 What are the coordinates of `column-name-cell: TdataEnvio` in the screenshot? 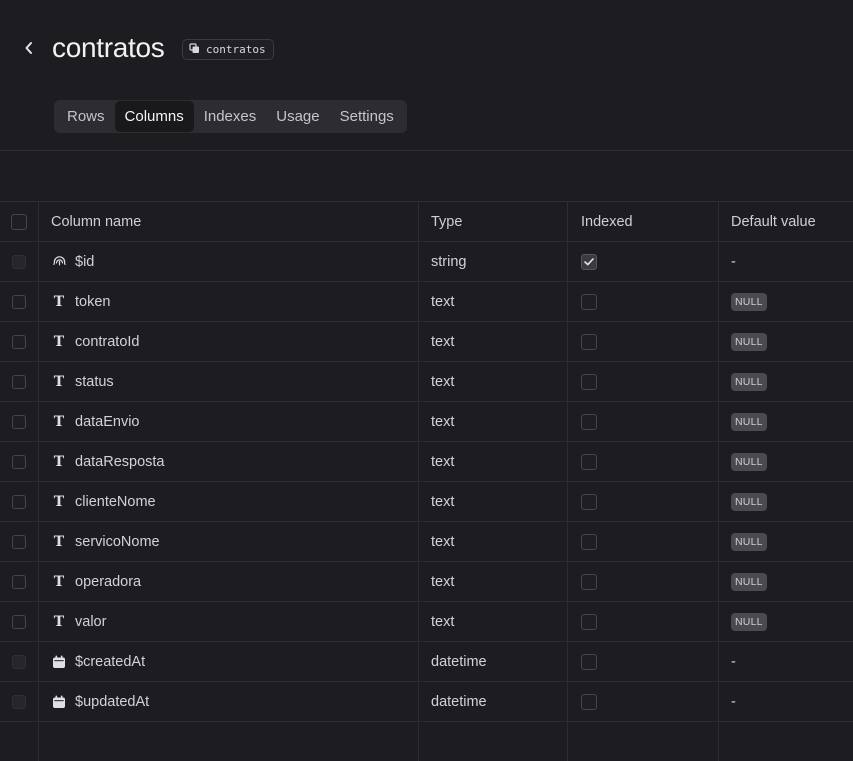 It's located at (95, 421).